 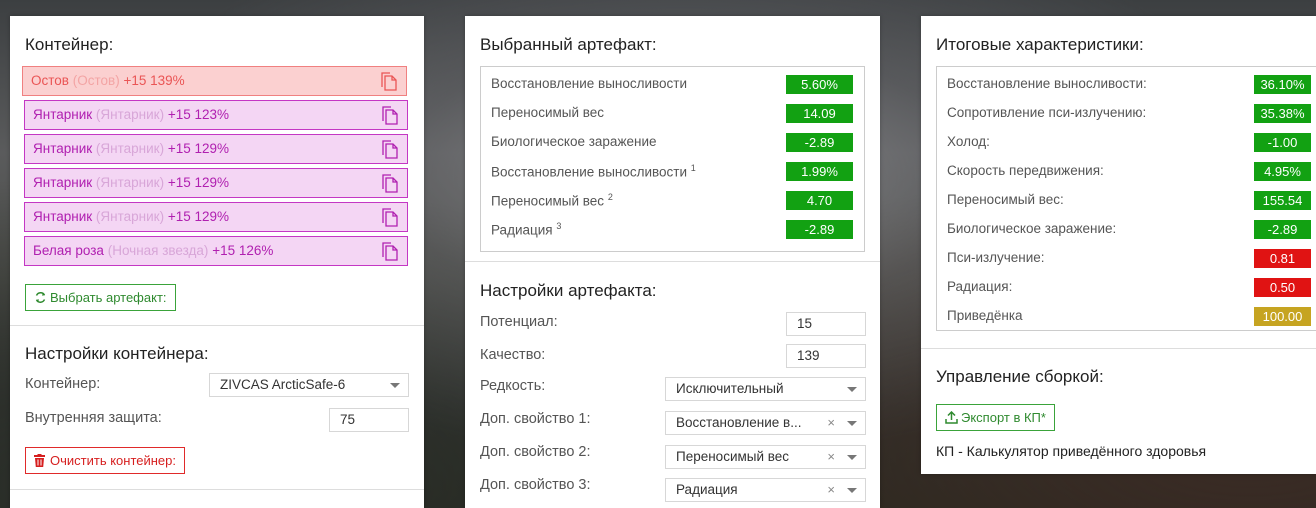 What do you see at coordinates (154, 80) in the screenshot?
I see `item-detail: +15 139%` at bounding box center [154, 80].